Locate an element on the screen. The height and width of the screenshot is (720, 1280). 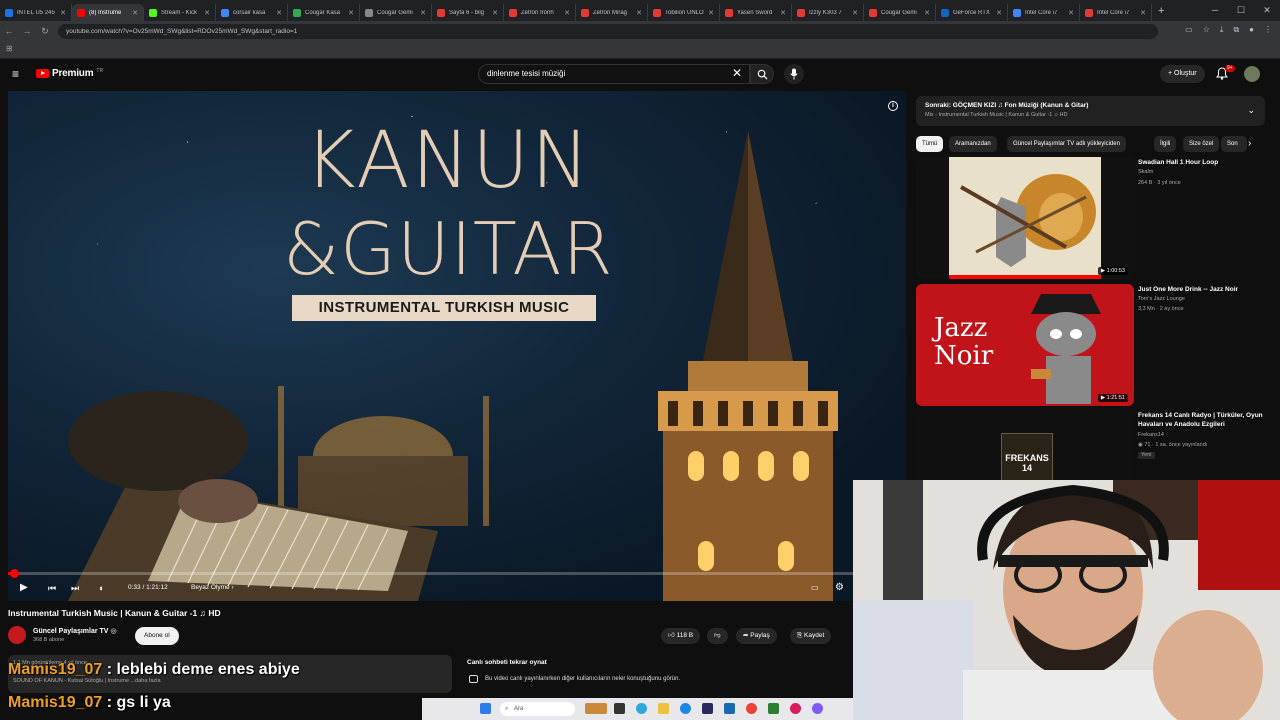
browser-tab: INTEL U5 245 ✕ is located at coordinates (36, 12).